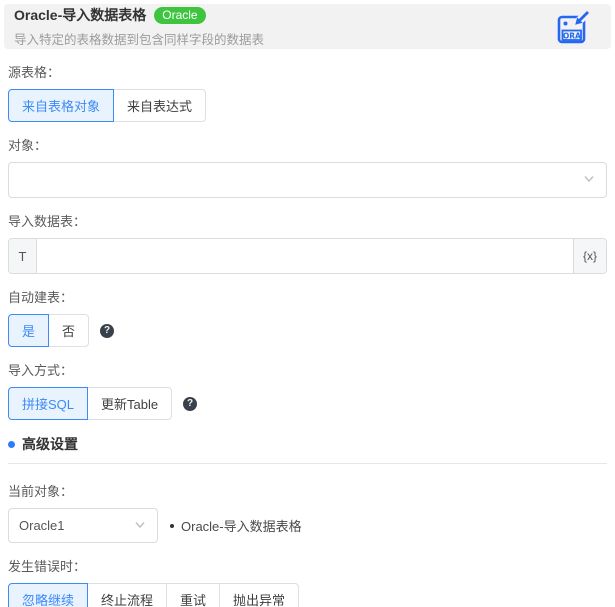  What do you see at coordinates (172, 525) in the screenshot?
I see `bullet-icon` at bounding box center [172, 525].